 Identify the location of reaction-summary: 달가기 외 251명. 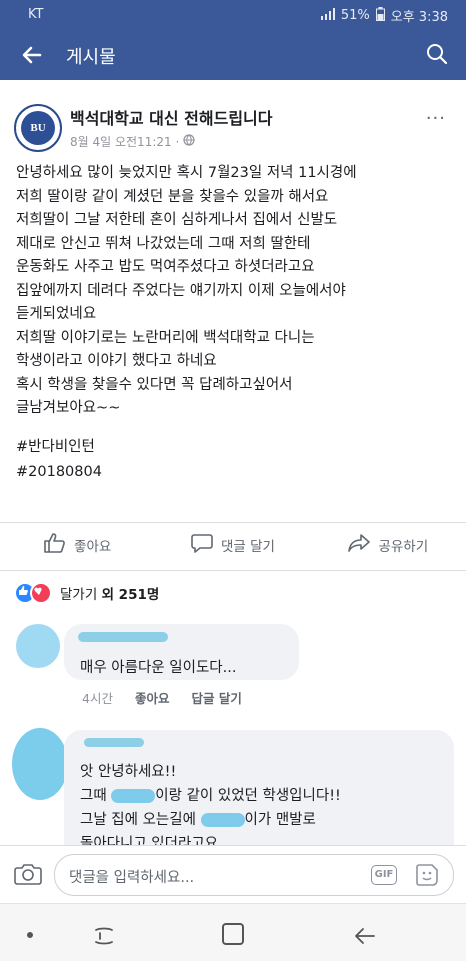
(86, 593).